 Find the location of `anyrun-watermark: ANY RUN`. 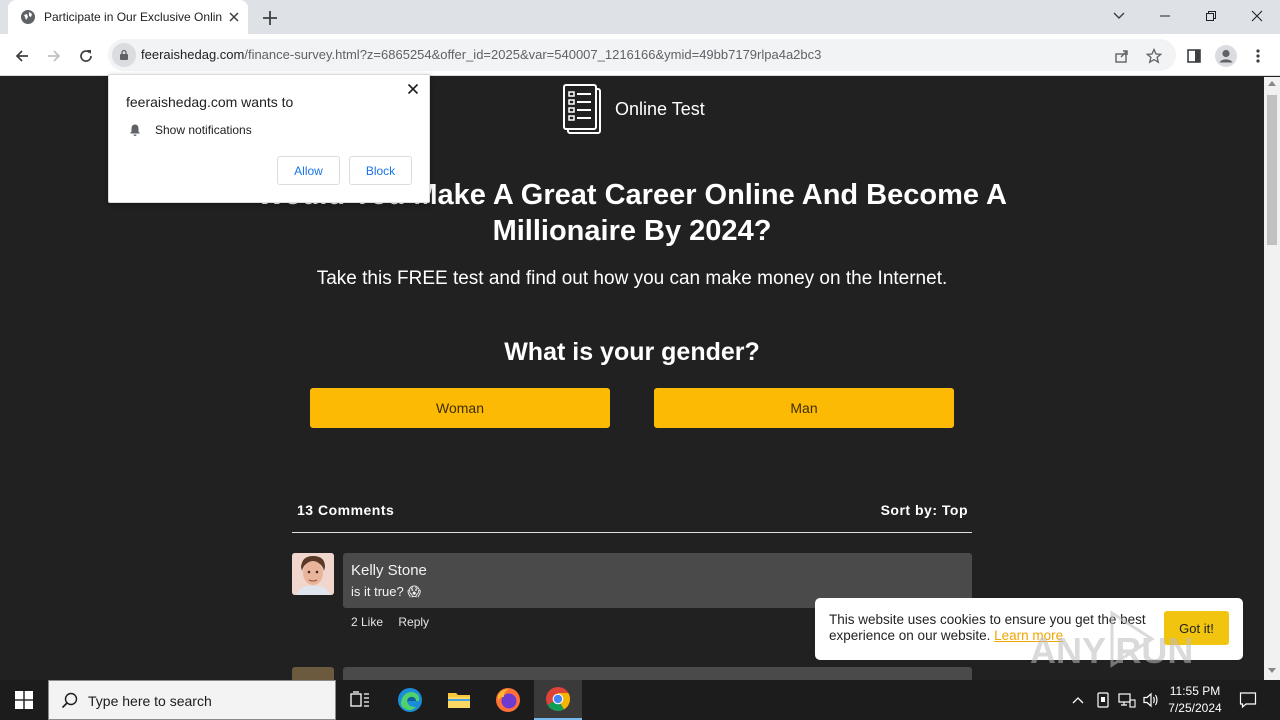

anyrun-watermark: ANY RUN is located at coordinates (1111, 640).